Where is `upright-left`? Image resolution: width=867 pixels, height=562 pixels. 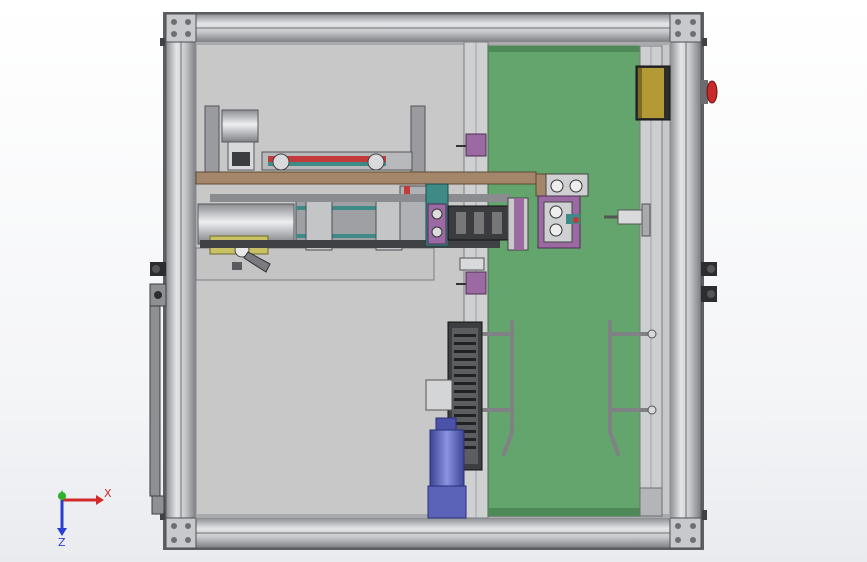 upright-left is located at coordinates (212, 141).